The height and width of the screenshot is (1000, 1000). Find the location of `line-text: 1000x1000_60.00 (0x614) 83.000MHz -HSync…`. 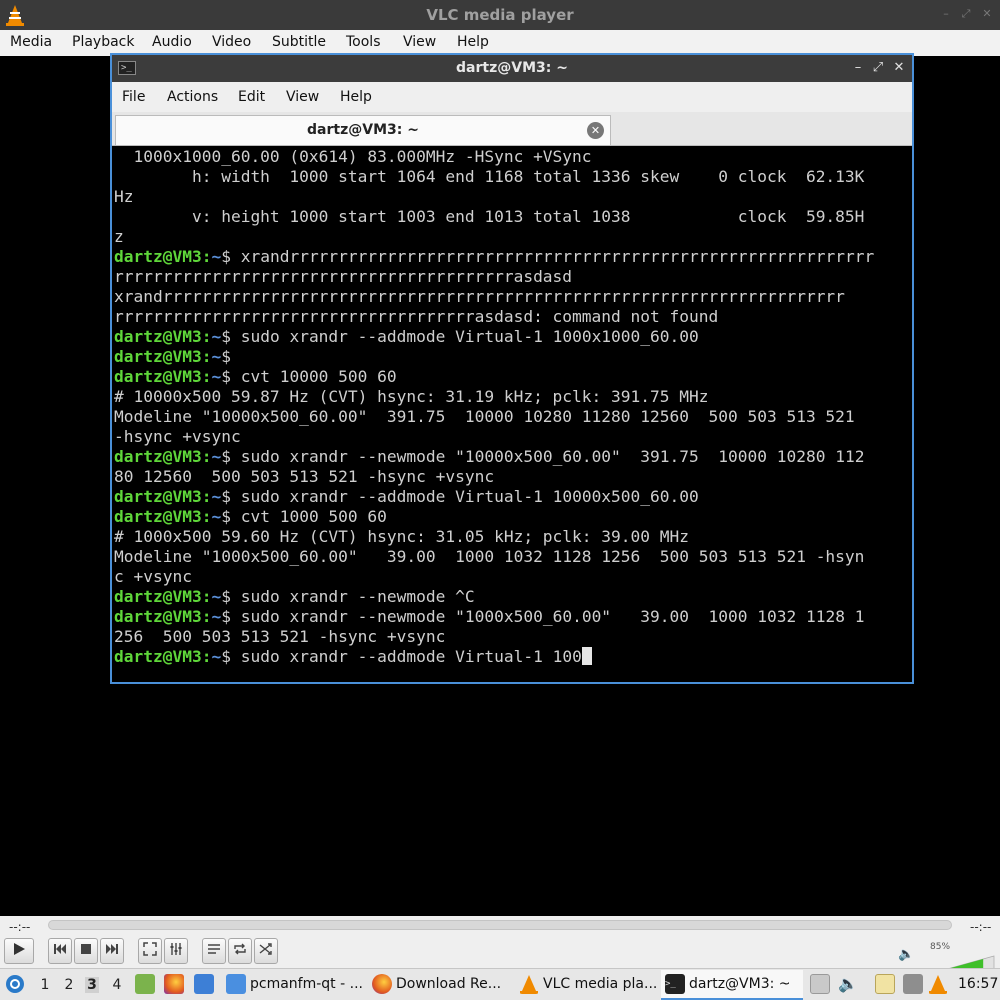

line-text: 1000x1000_60.00 (0x614) 83.000MHz -HSync… is located at coordinates (353, 156).